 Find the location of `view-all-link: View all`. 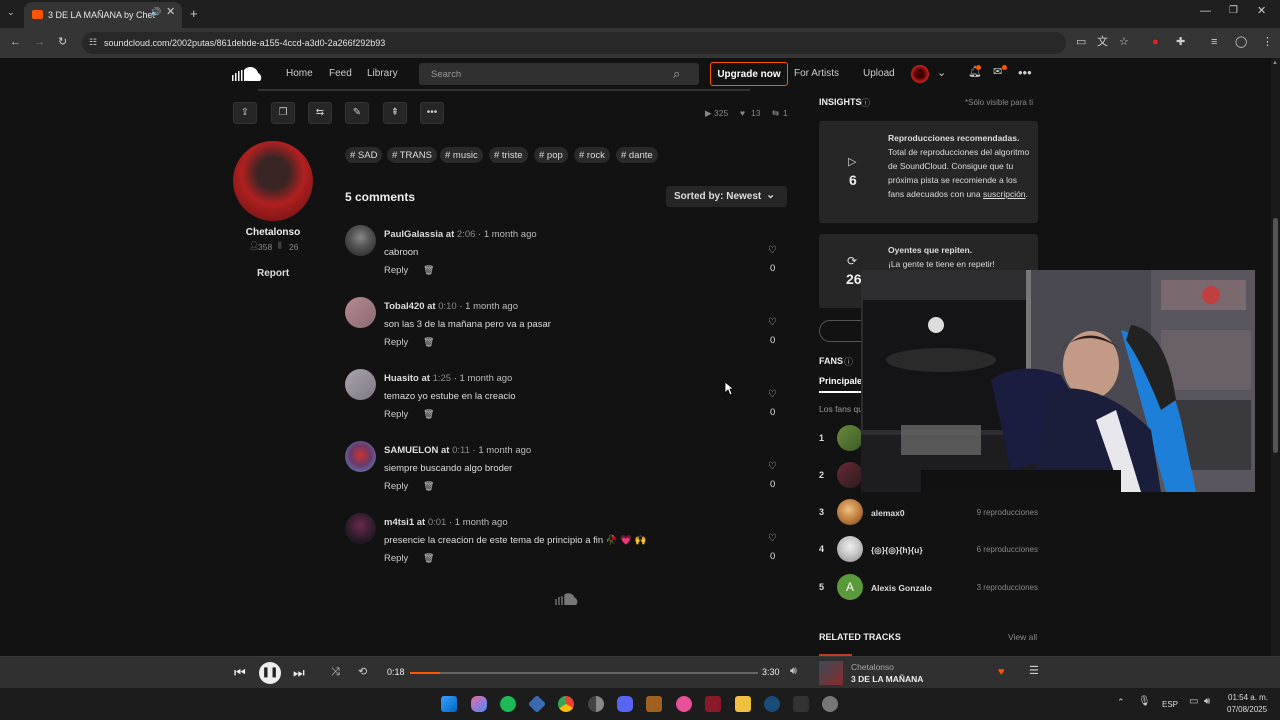

view-all-link: View all is located at coordinates (1022, 637).